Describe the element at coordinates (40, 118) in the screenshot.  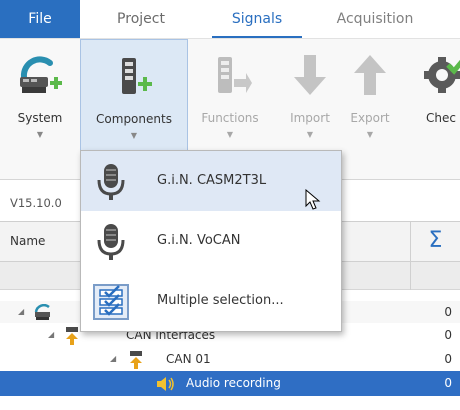
I see `system-button-label: System` at that location.